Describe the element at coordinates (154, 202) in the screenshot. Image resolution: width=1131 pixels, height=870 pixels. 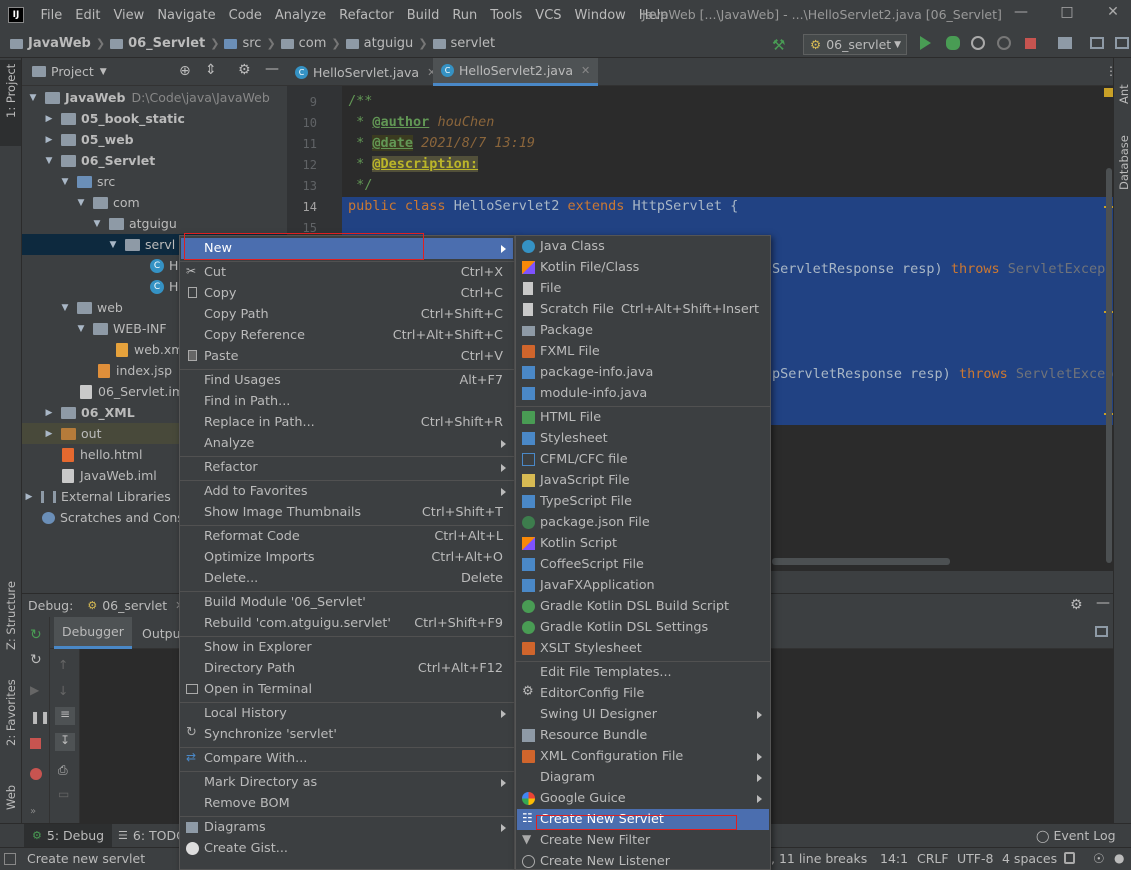
I see `tree-item-com: ▼ com` at that location.